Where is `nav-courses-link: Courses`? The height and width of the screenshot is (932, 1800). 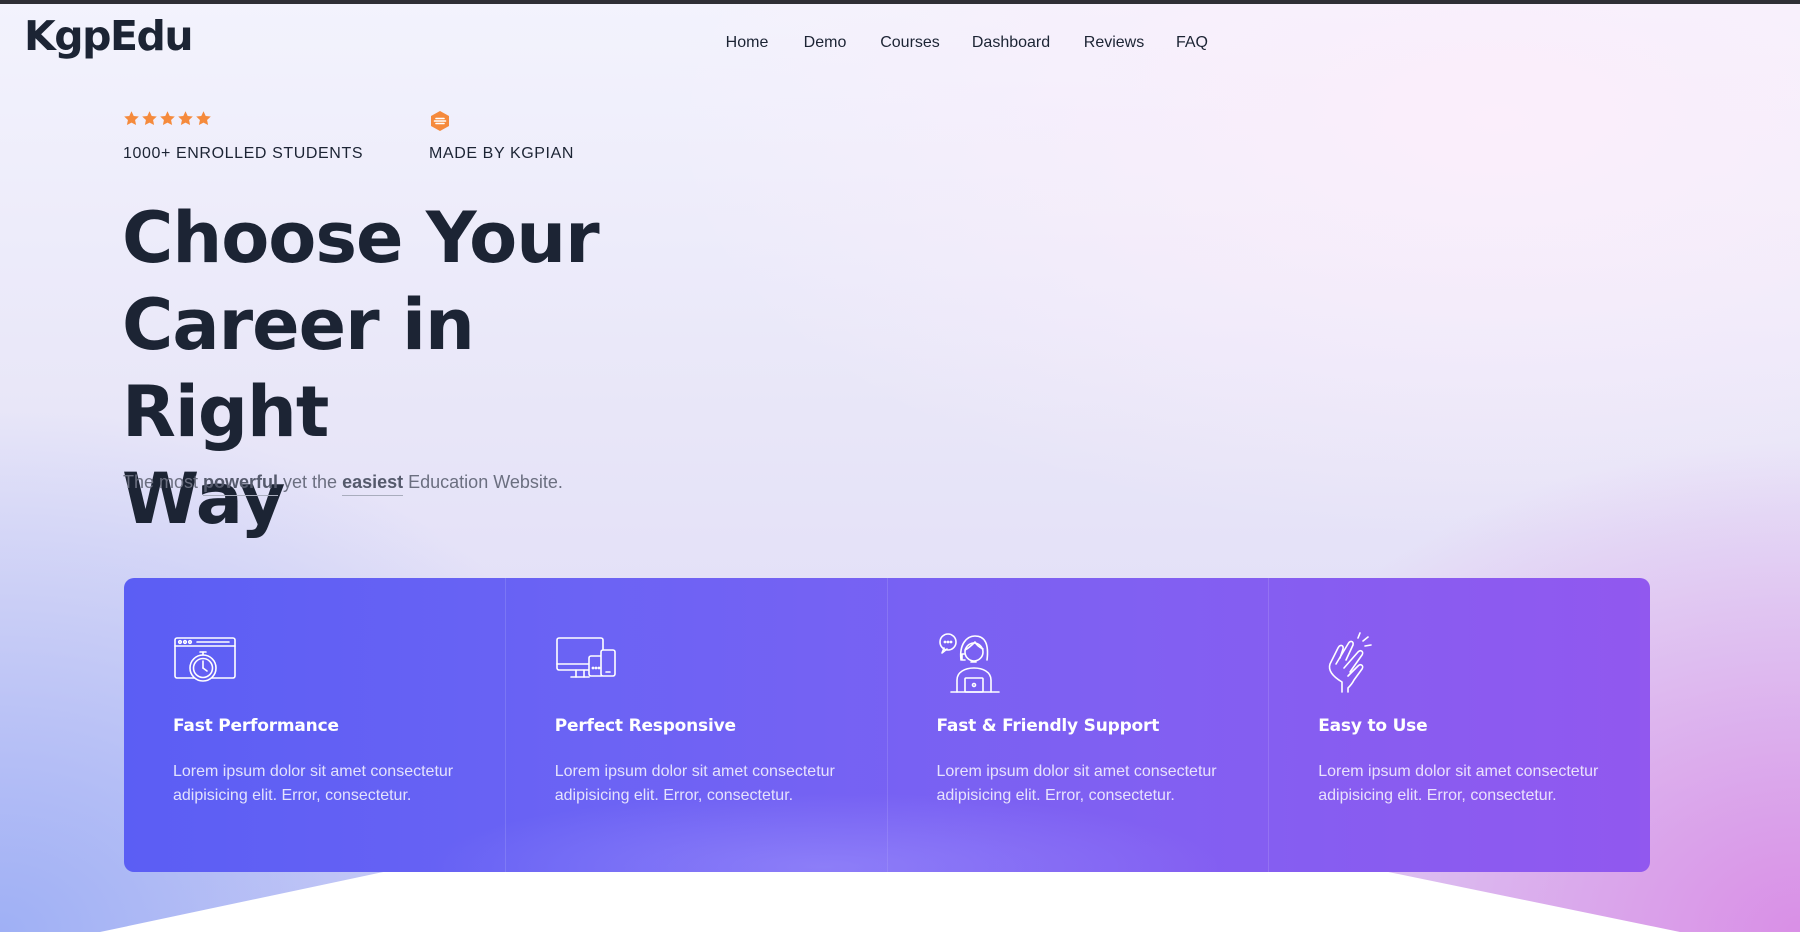
nav-courses-link: Courses is located at coordinates (910, 43).